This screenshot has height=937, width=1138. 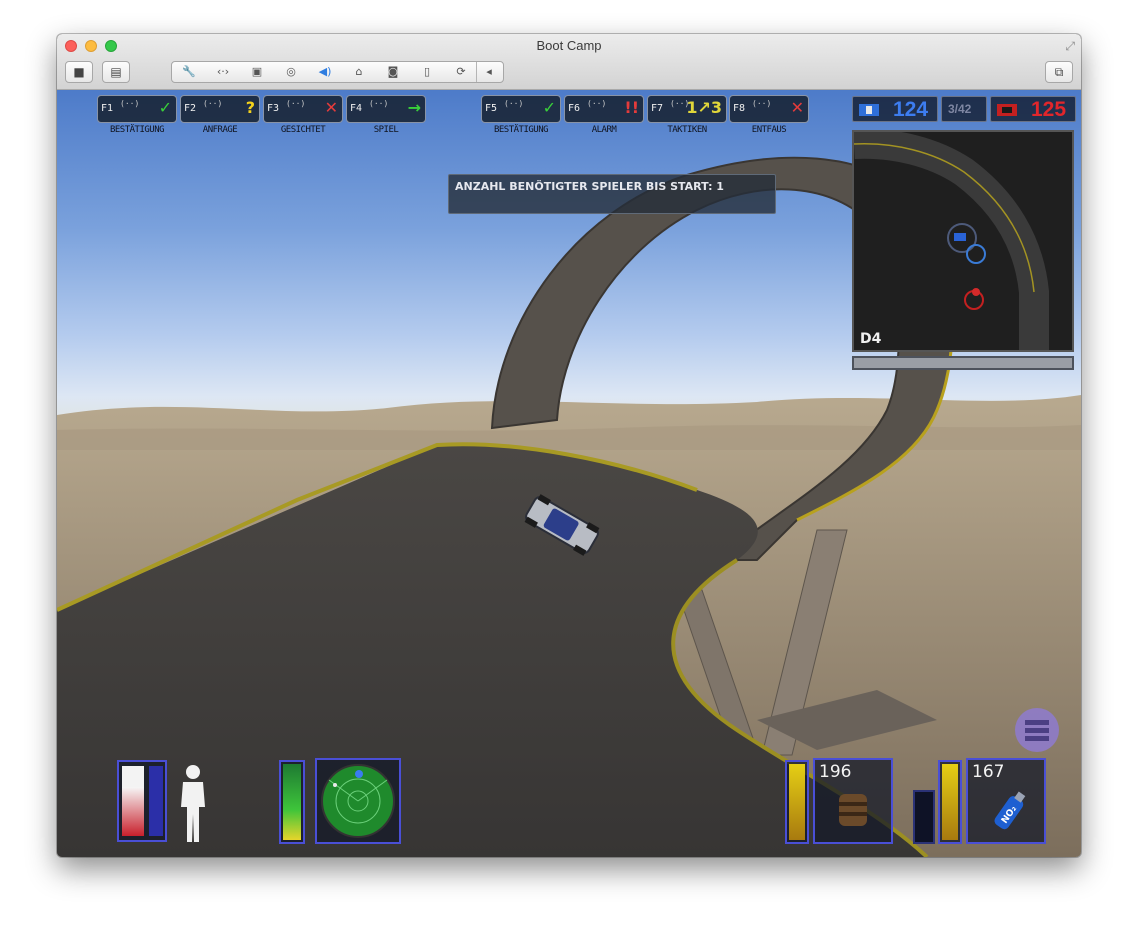 I want to click on ammo-panel: 196, so click(x=853, y=801).